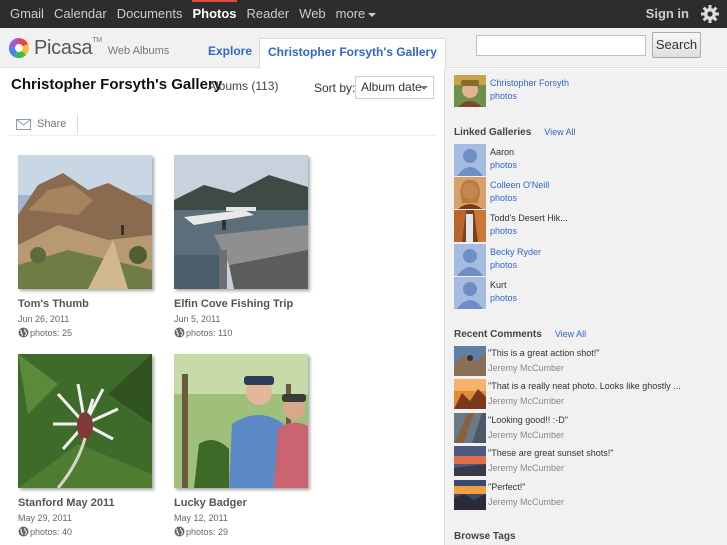  What do you see at coordinates (214, 14) in the screenshot?
I see `nav-photos: Photos` at bounding box center [214, 14].